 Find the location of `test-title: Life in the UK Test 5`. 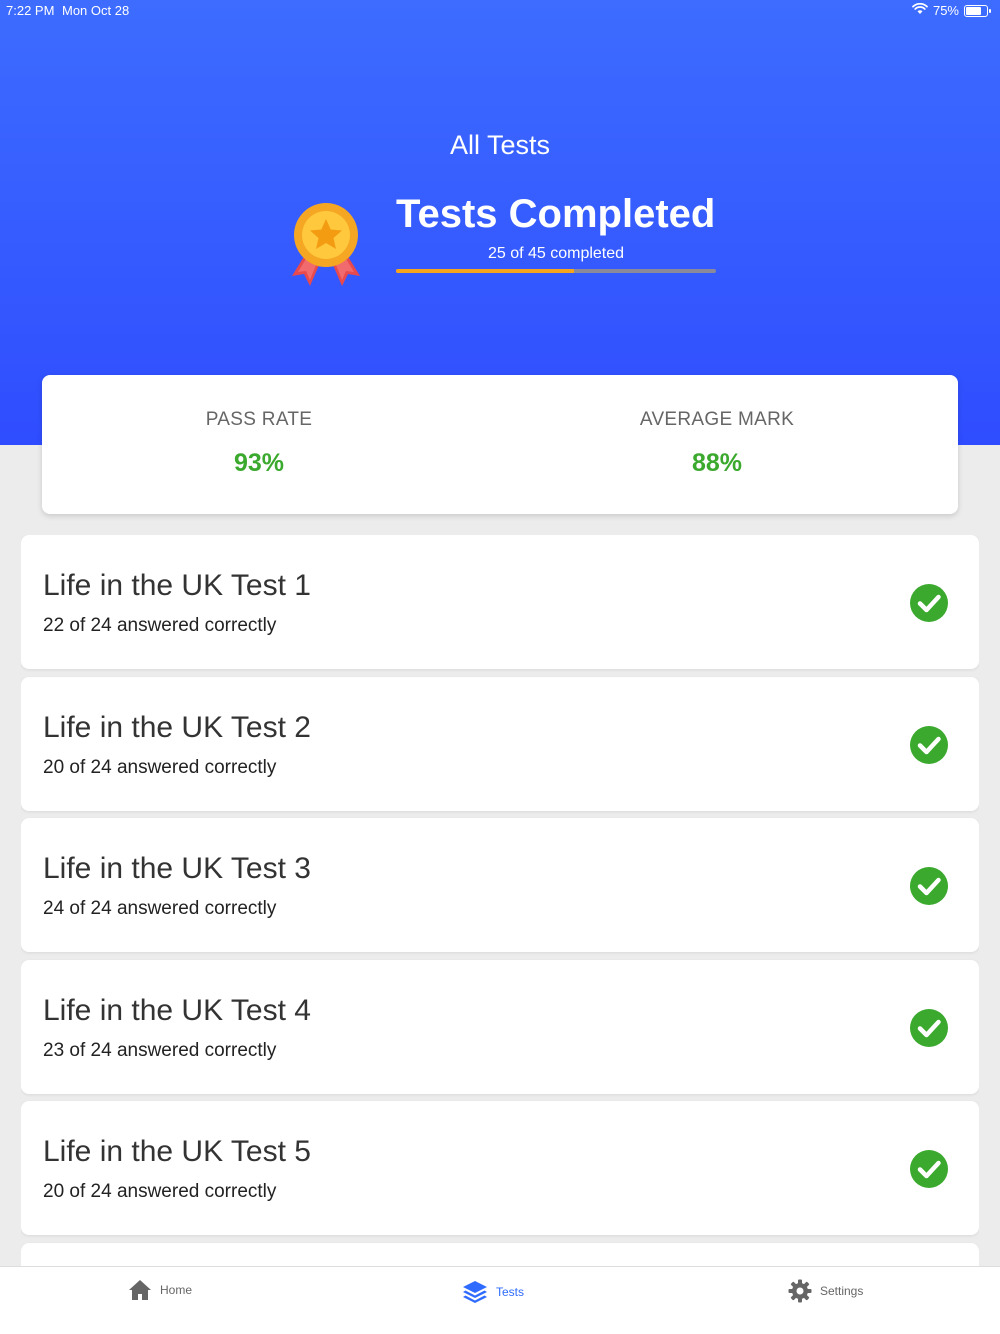

test-title: Life in the UK Test 5 is located at coordinates (177, 1151).